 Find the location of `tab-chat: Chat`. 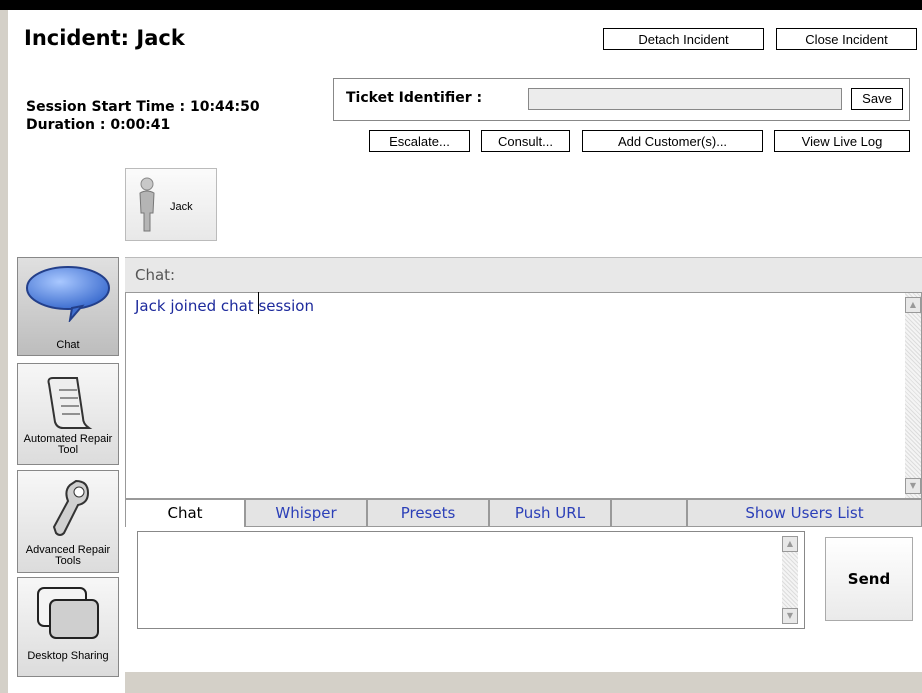

tab-chat: Chat is located at coordinates (185, 513).